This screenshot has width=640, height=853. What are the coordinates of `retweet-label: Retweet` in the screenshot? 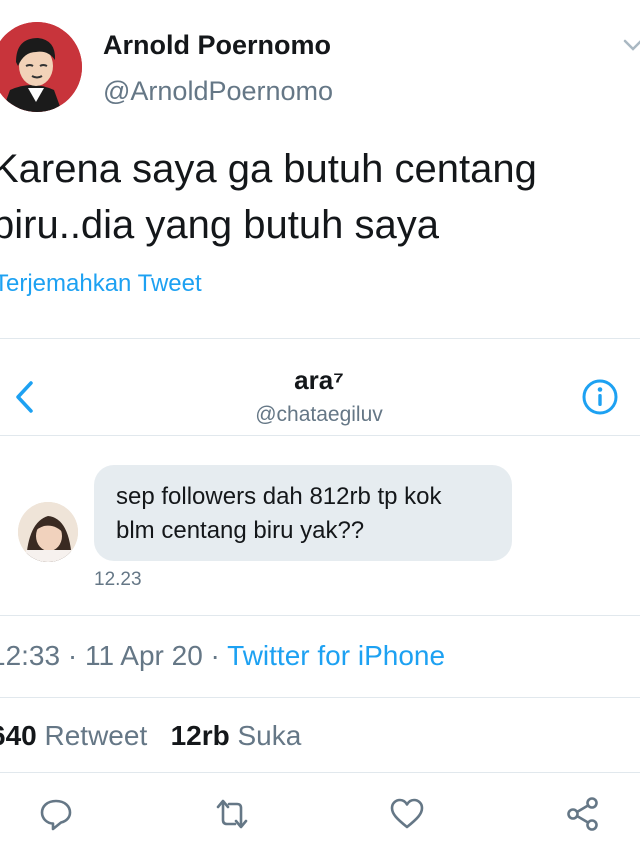 It's located at (96, 735).